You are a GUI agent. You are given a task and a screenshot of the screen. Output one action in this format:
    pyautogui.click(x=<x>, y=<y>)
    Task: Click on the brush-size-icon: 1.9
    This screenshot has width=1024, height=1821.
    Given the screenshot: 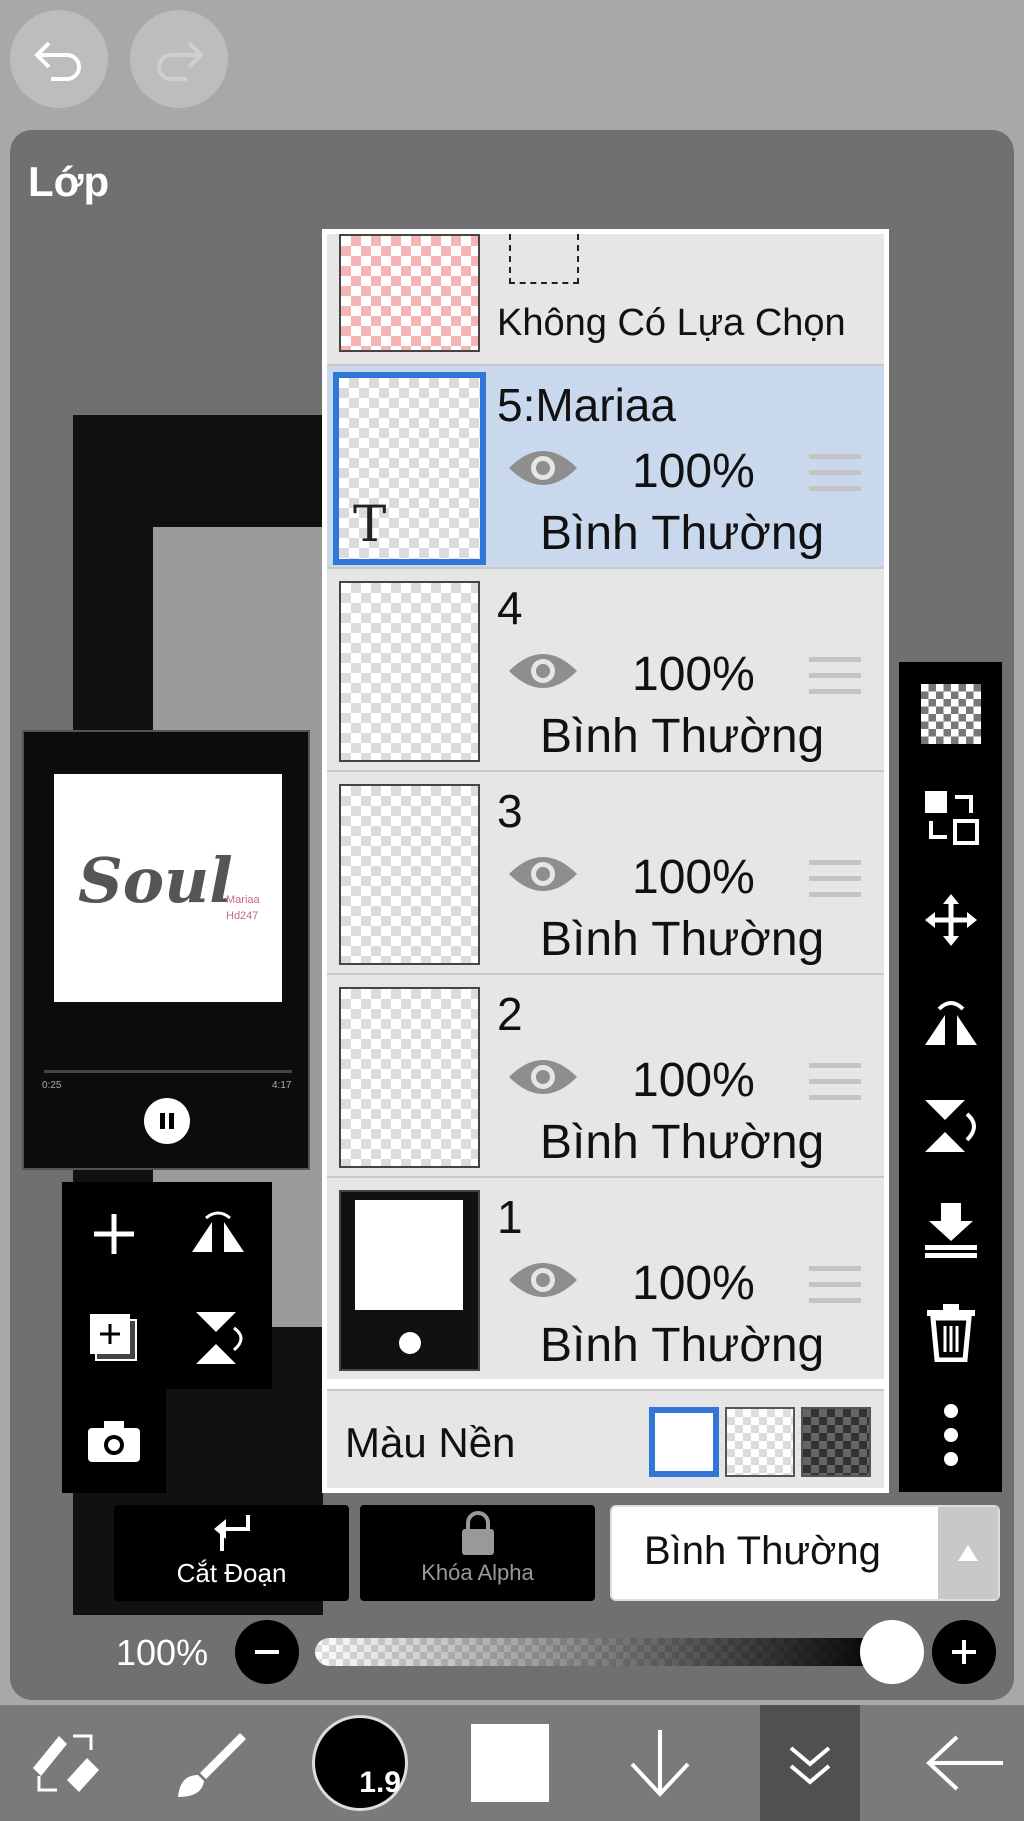 What is the action you would take?
    pyautogui.click(x=360, y=1763)
    